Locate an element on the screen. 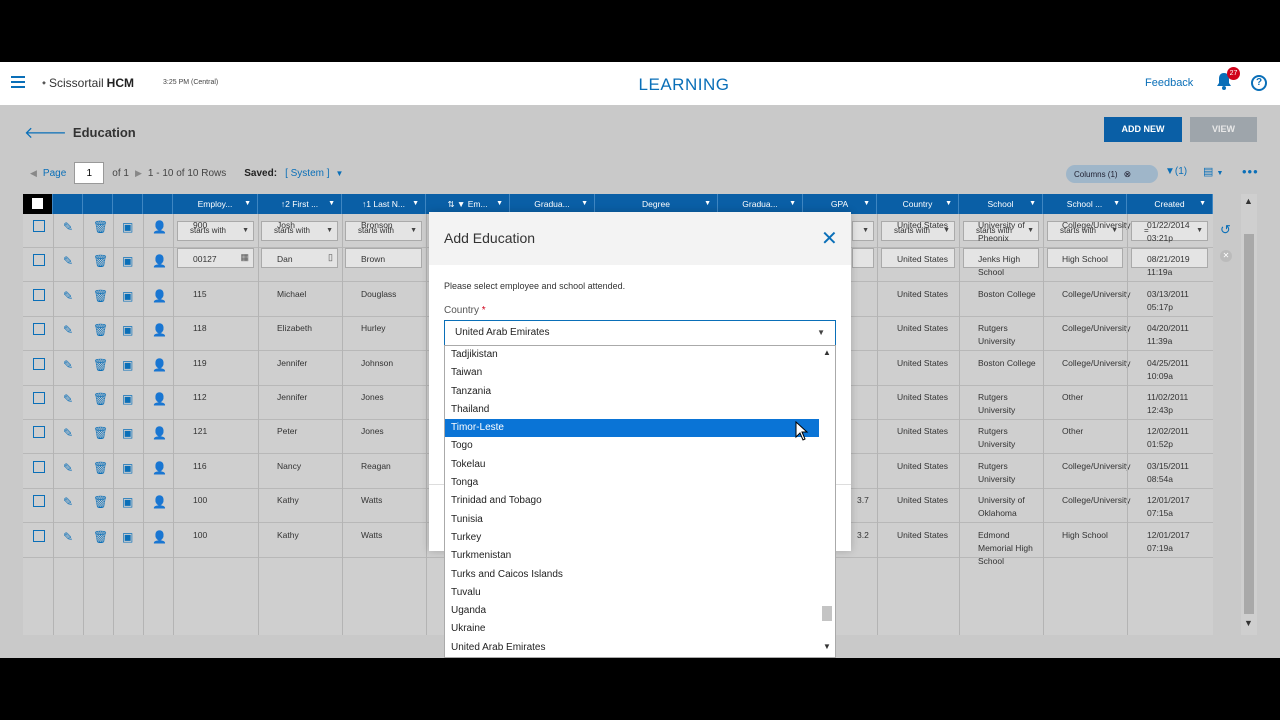 The height and width of the screenshot is (720, 1280). country-option: Tadjikistan is located at coordinates (632, 355).